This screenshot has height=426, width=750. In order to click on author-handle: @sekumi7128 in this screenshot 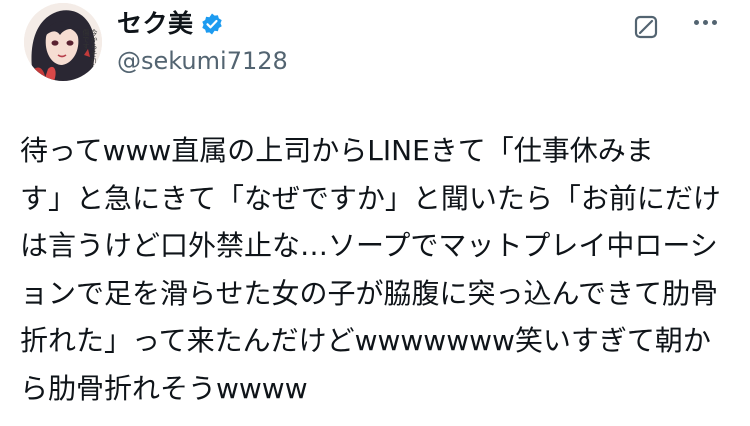, I will do `click(202, 61)`.